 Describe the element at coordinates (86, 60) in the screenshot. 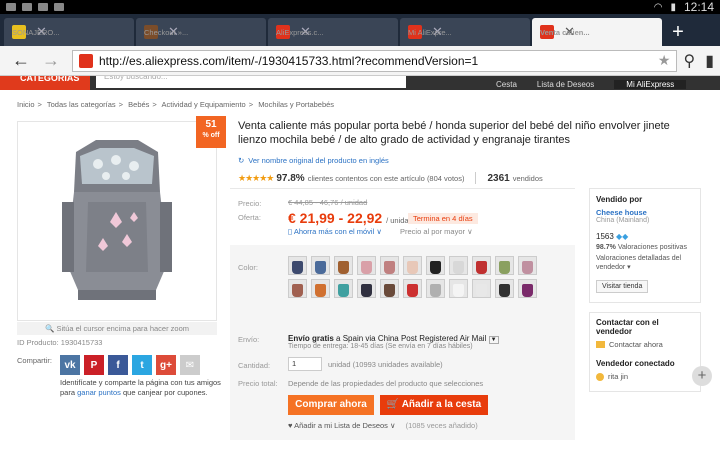

I see `site-favicon-icon` at that location.